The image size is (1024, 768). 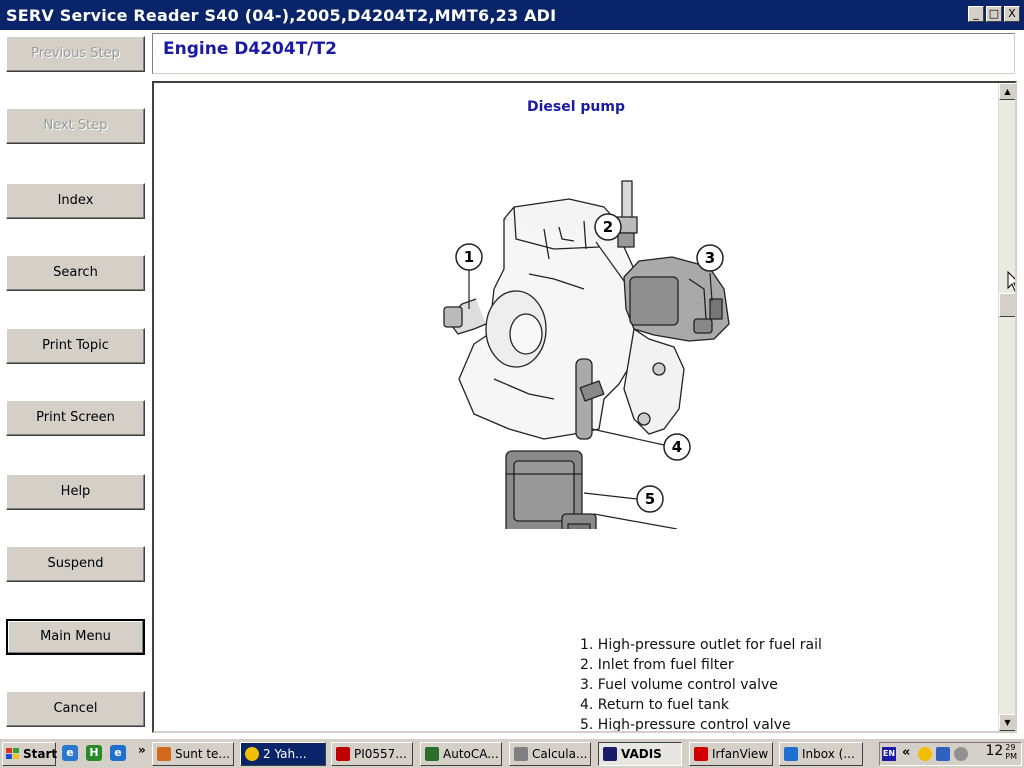 I want to click on legend-item: 1. High-pressure outlet for fuel rail, so click(x=701, y=645).